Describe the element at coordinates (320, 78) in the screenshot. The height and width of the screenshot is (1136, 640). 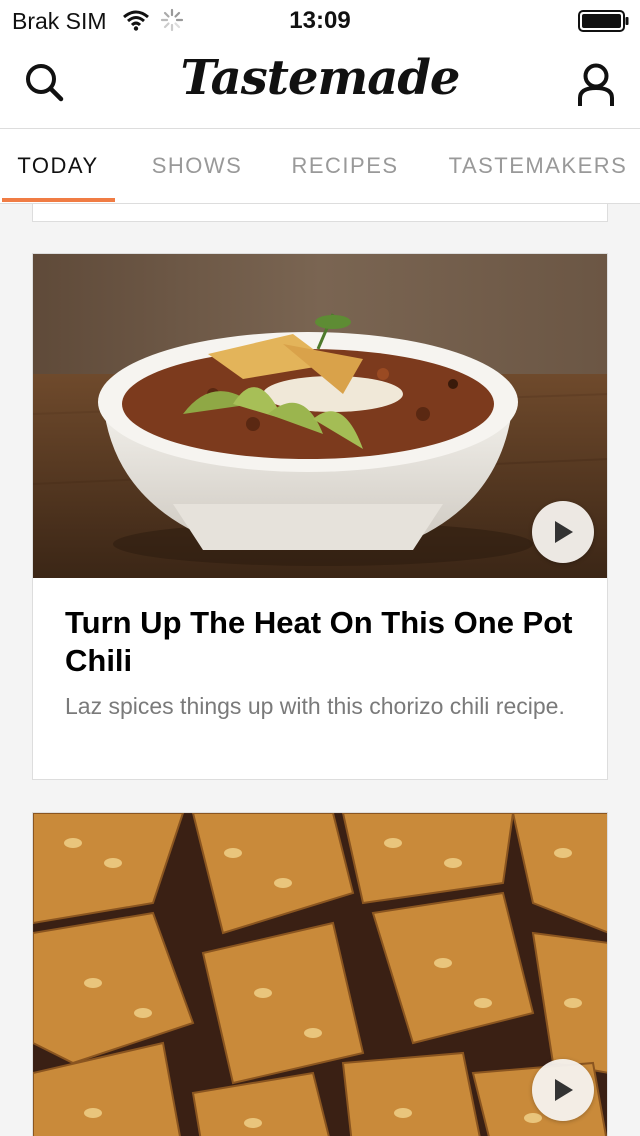
I see `app-logo: Tastemade` at that location.